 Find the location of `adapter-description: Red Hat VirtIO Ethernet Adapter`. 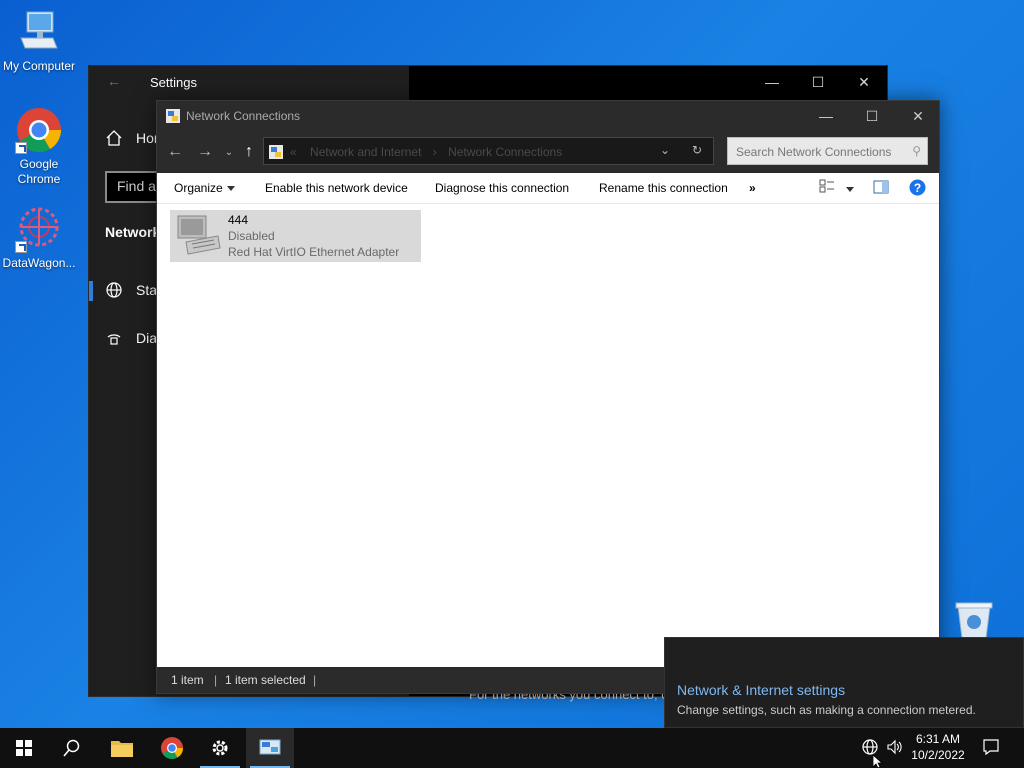

adapter-description: Red Hat VirtIO Ethernet Adapter is located at coordinates (314, 252).